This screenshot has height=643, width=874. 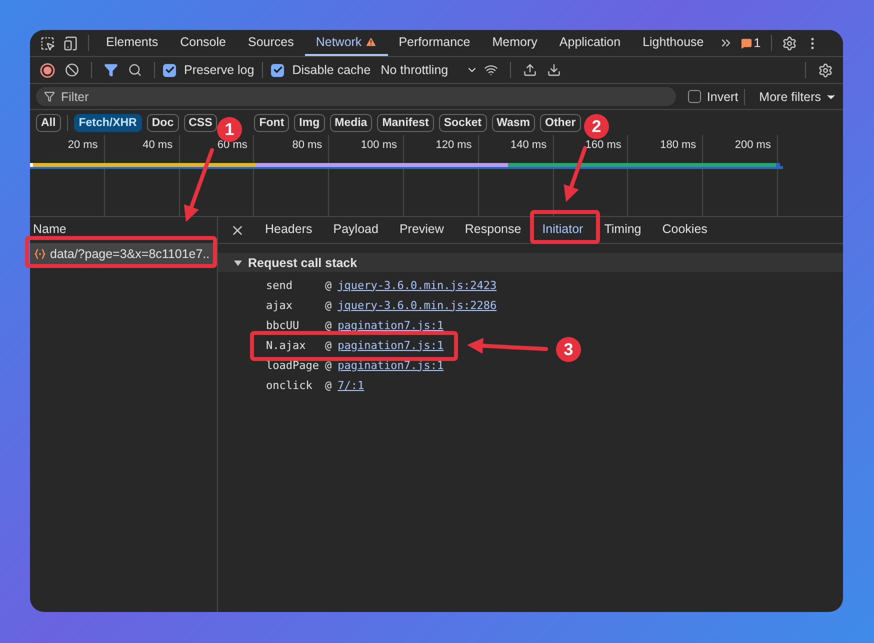 I want to click on checkbox-label: Invert, so click(x=722, y=97).